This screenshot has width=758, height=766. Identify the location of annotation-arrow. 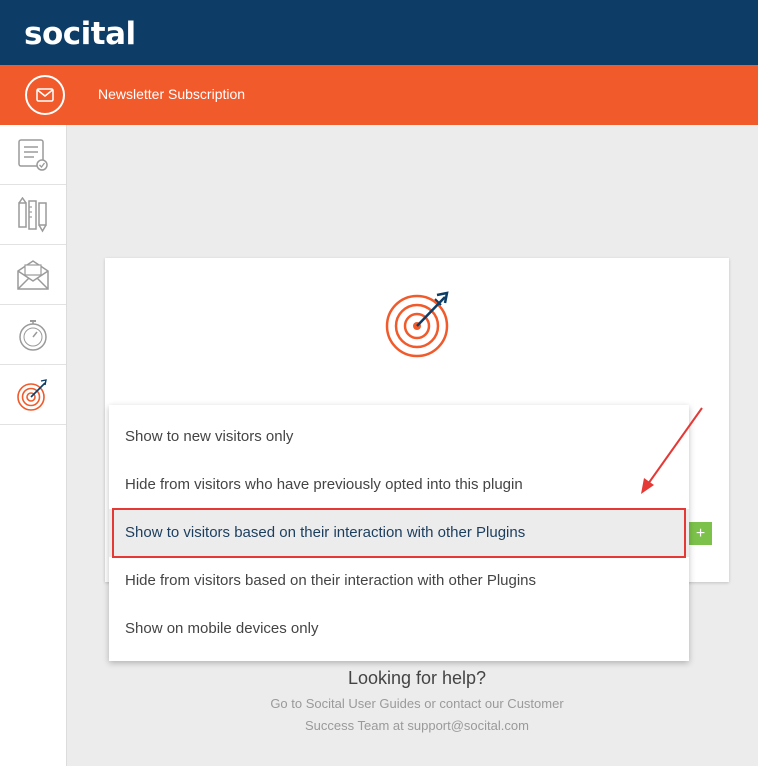
(672, 450).